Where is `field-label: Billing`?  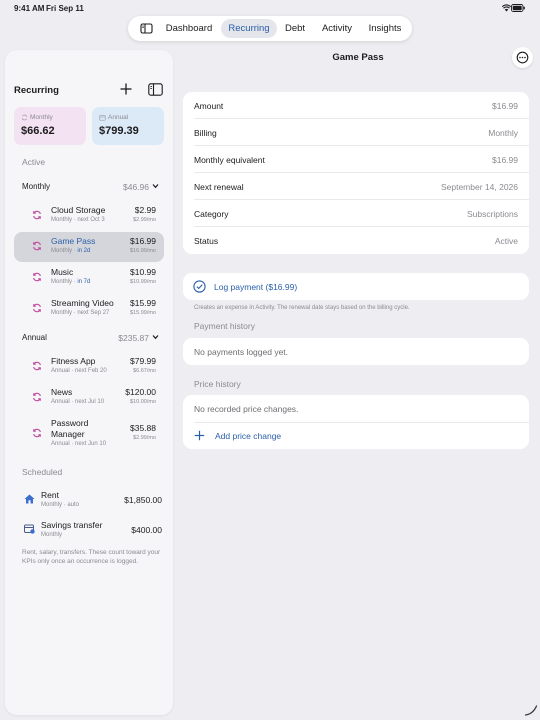 field-label: Billing is located at coordinates (205, 133).